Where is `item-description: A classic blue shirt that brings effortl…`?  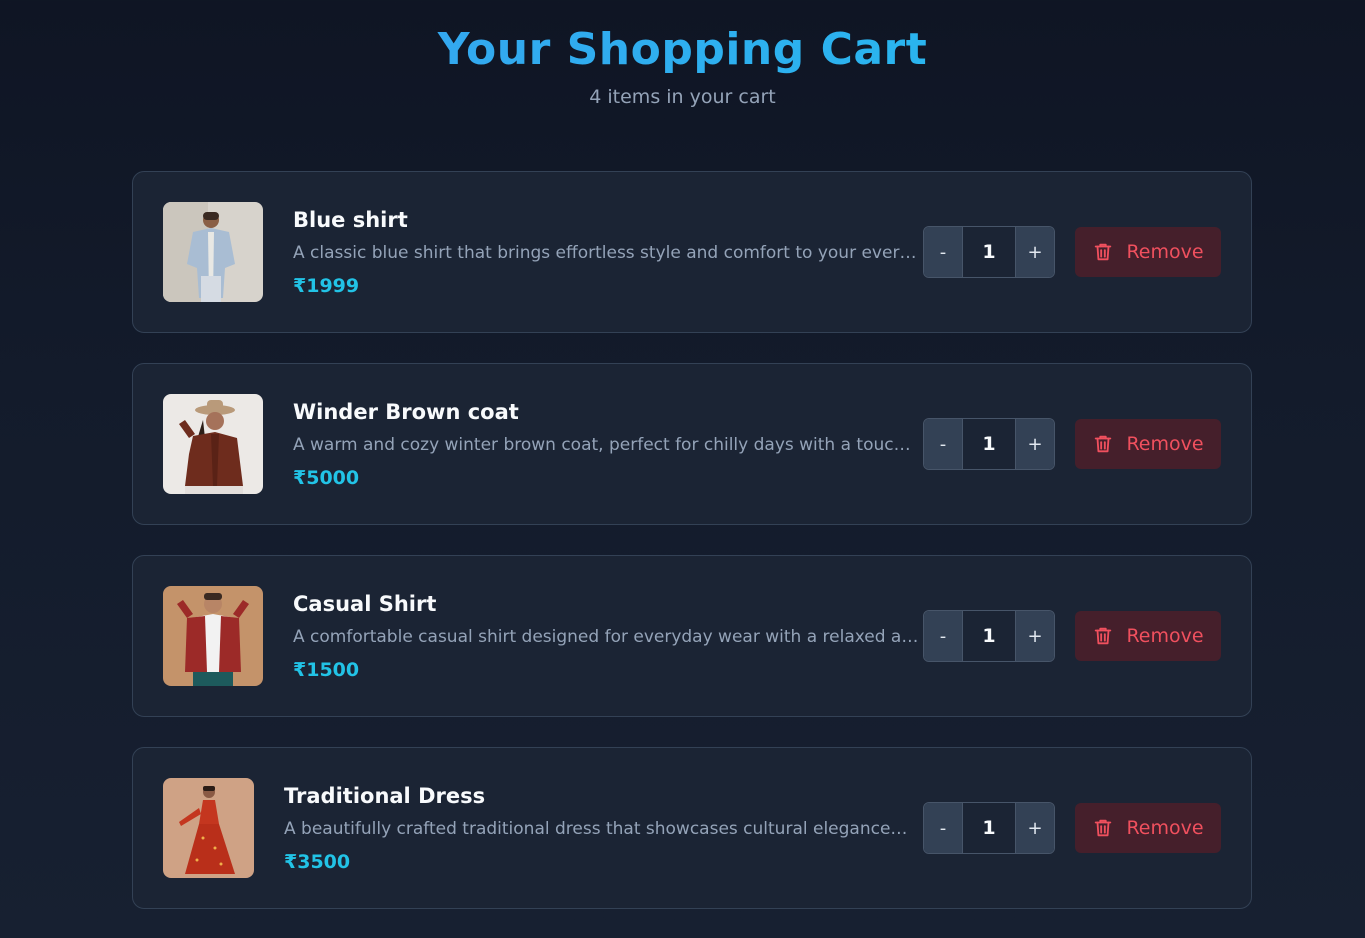 item-description: A classic blue shirt that brings effortl… is located at coordinates (606, 253).